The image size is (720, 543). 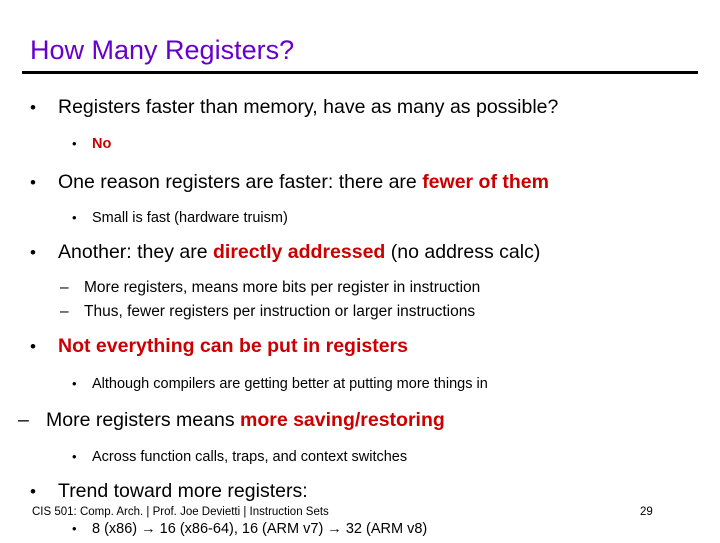 What do you see at coordinates (360, 491) in the screenshot?
I see `bullet-item: • Trend toward more registers:` at bounding box center [360, 491].